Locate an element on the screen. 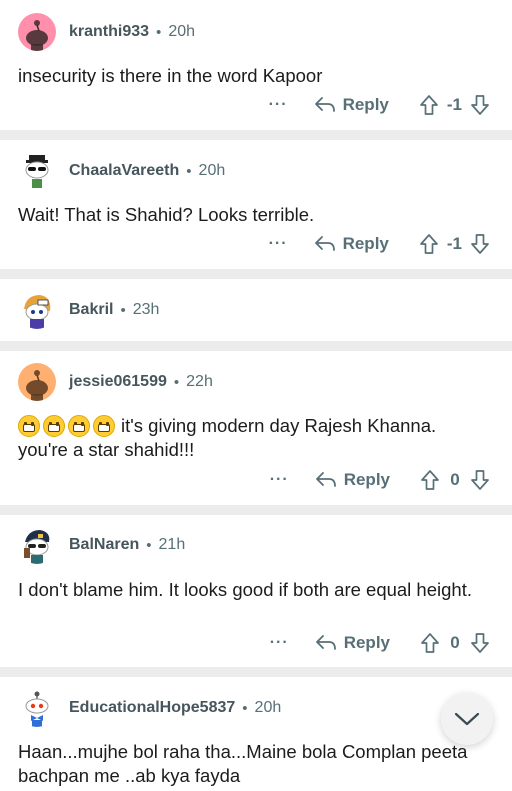  snoo-captain-avatar is located at coordinates (37, 545).